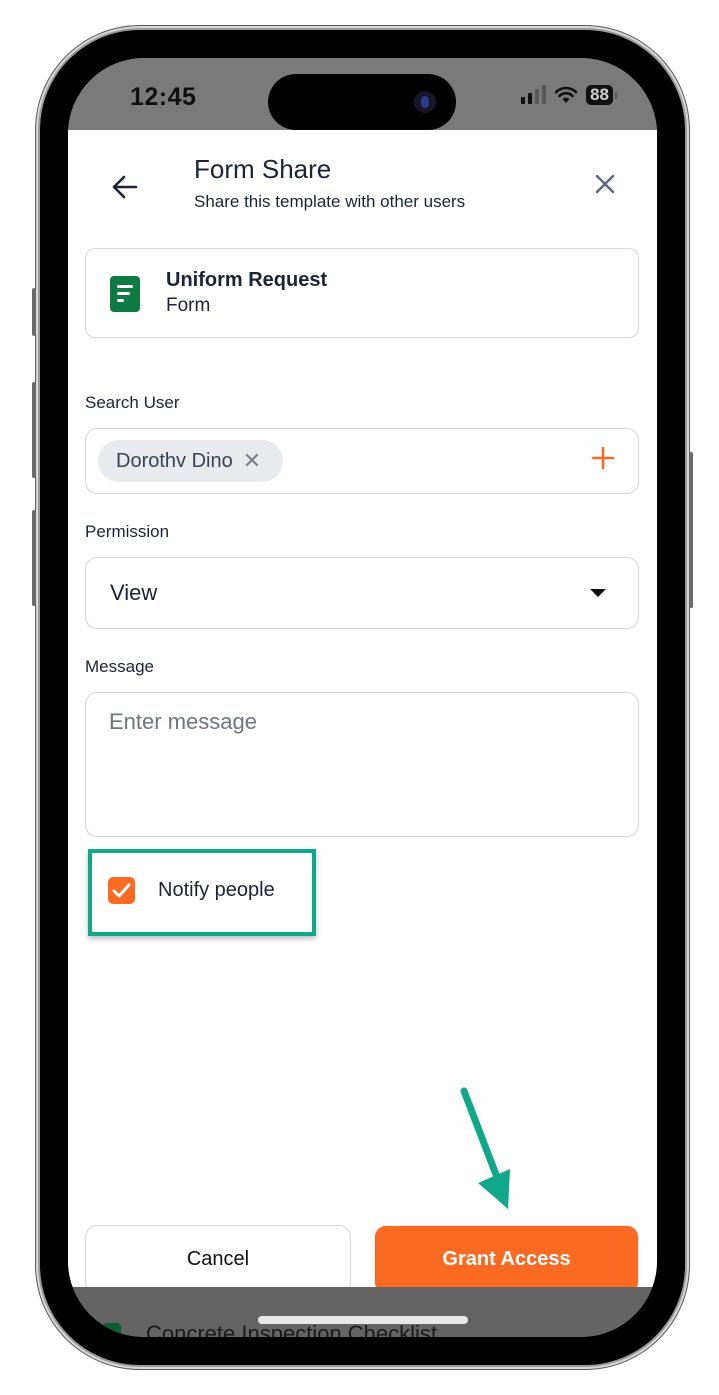 The height and width of the screenshot is (1395, 719). Describe the element at coordinates (605, 184) in the screenshot. I see `close-icon` at that location.